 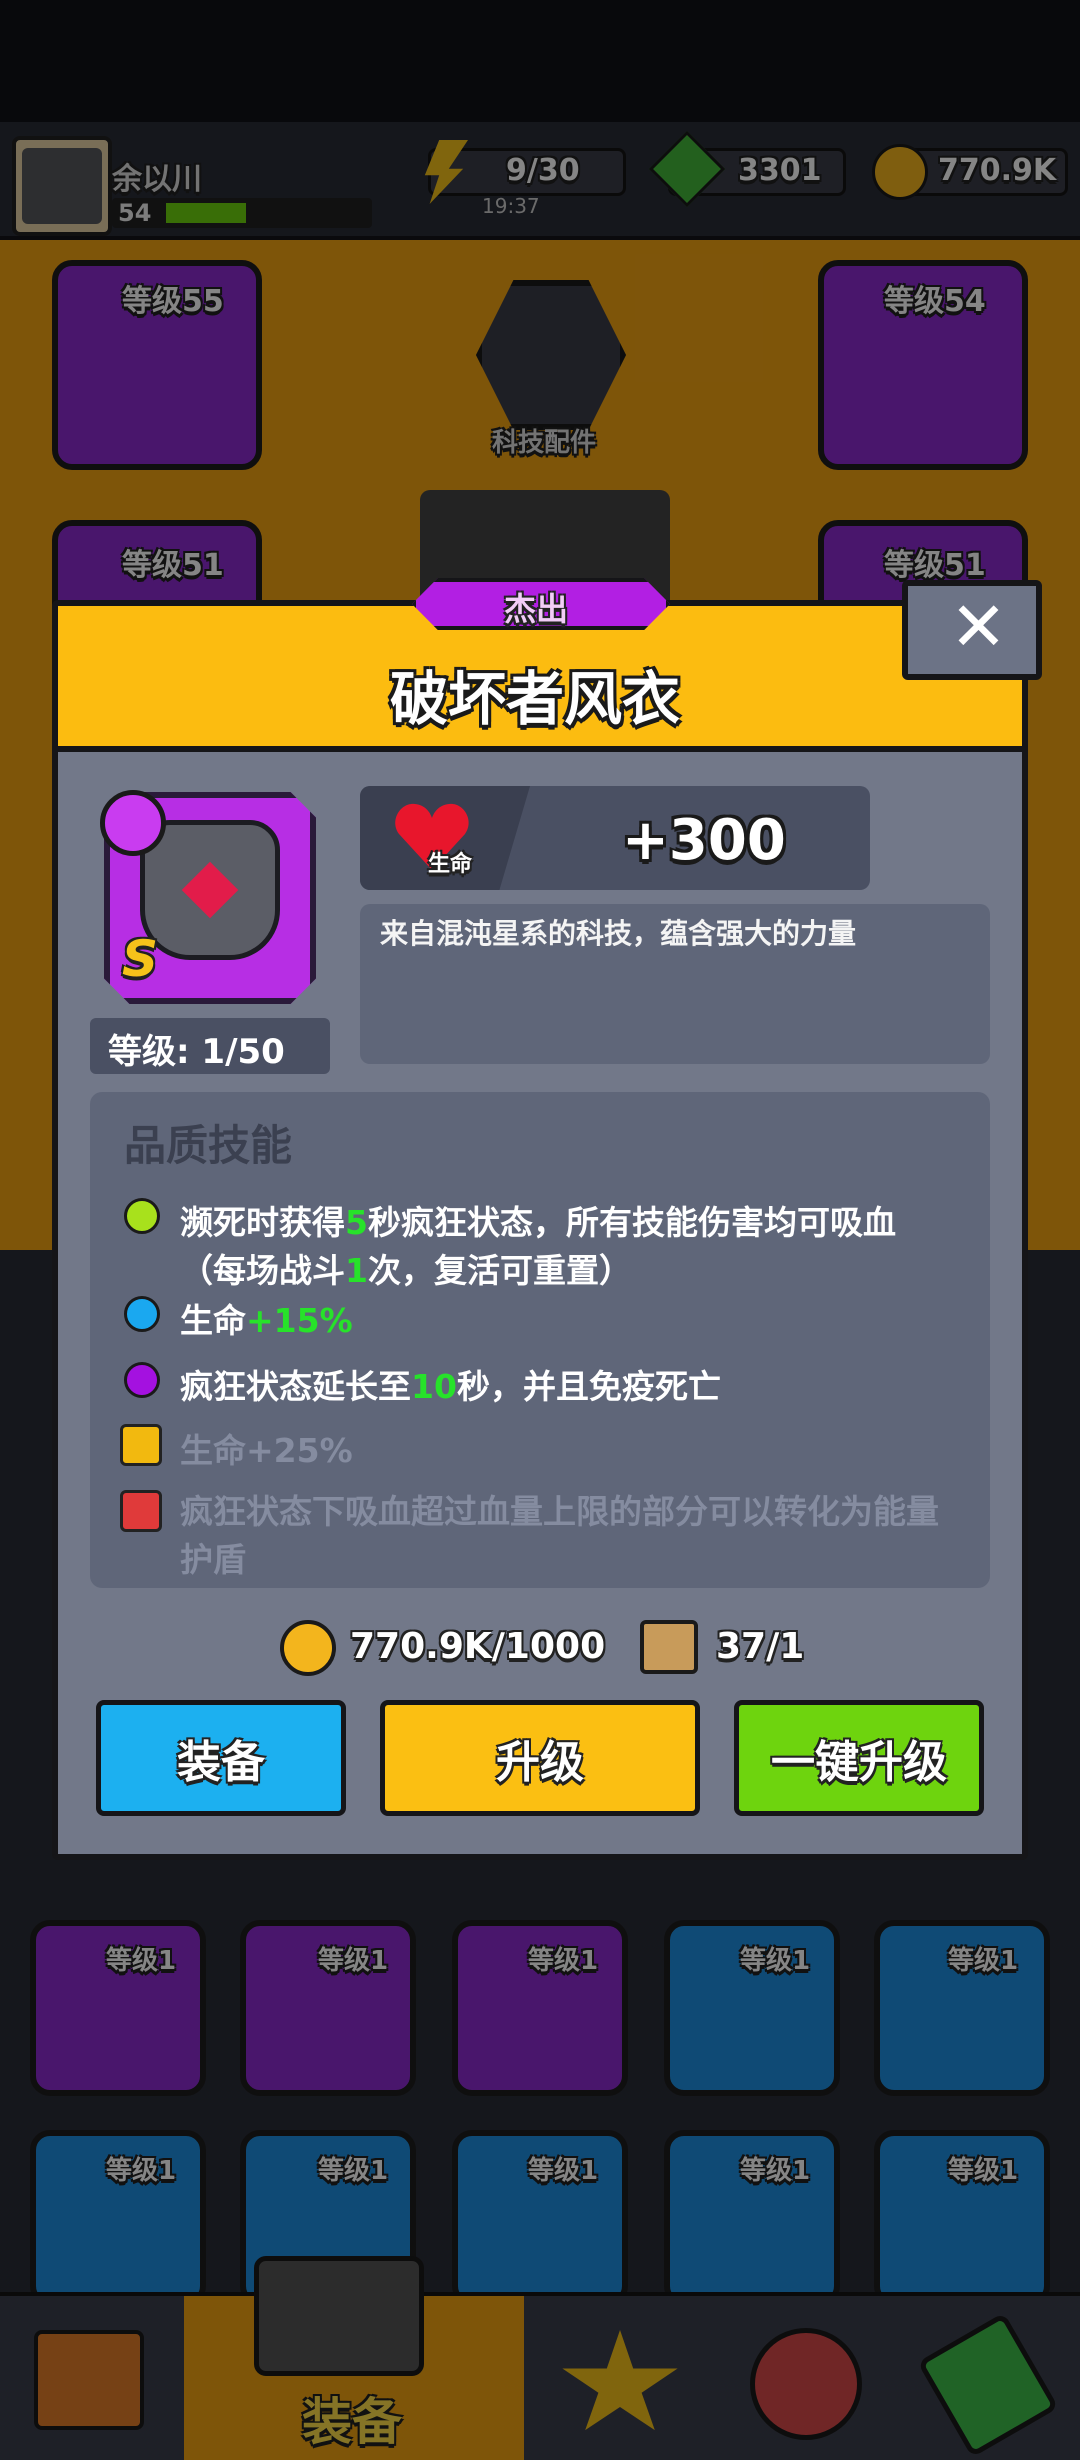 What do you see at coordinates (140, 959) in the screenshot?
I see `item-tier: S` at bounding box center [140, 959].